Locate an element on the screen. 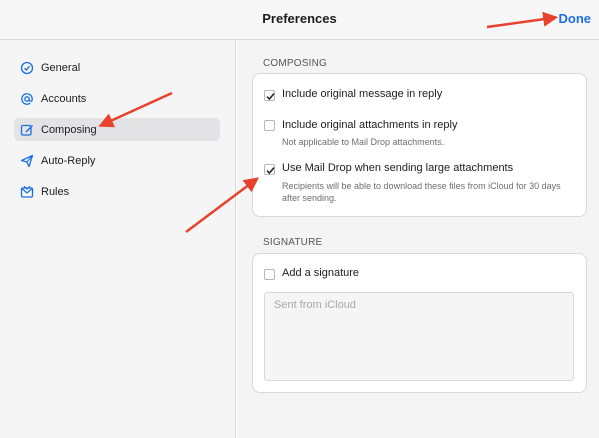  compose-icon is located at coordinates (26, 130).